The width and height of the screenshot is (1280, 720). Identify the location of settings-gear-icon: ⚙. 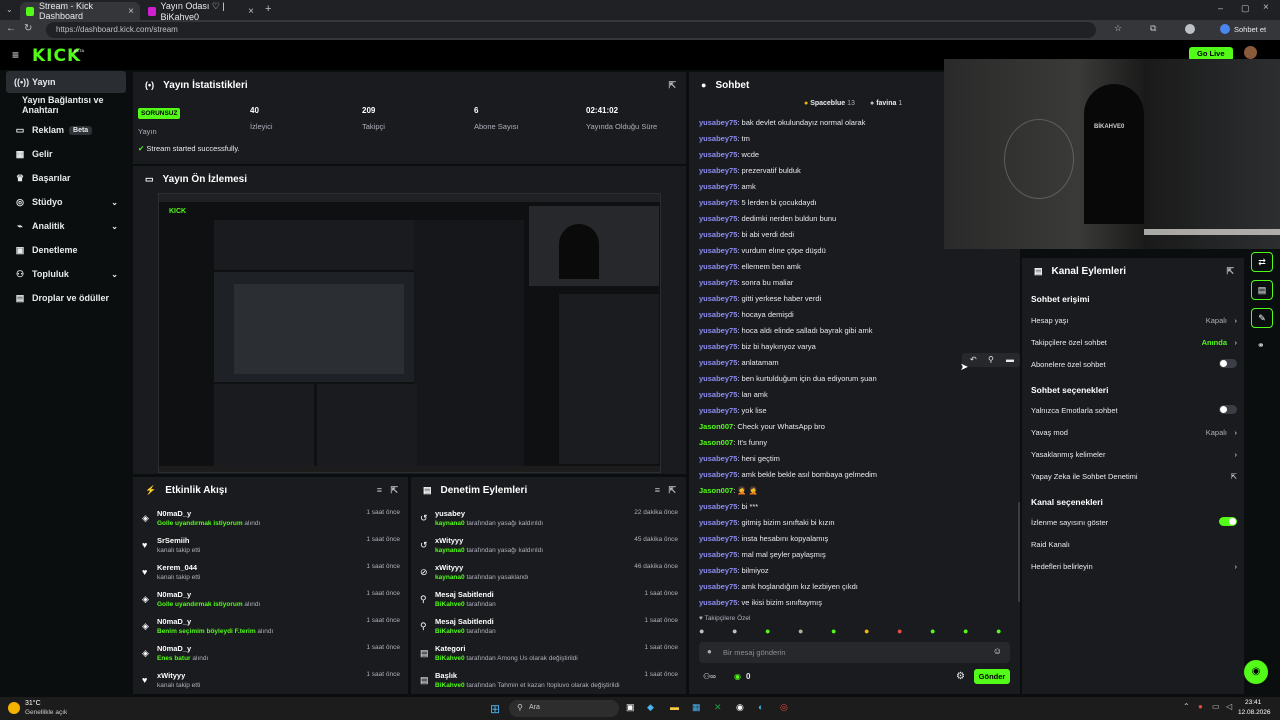
(960, 676).